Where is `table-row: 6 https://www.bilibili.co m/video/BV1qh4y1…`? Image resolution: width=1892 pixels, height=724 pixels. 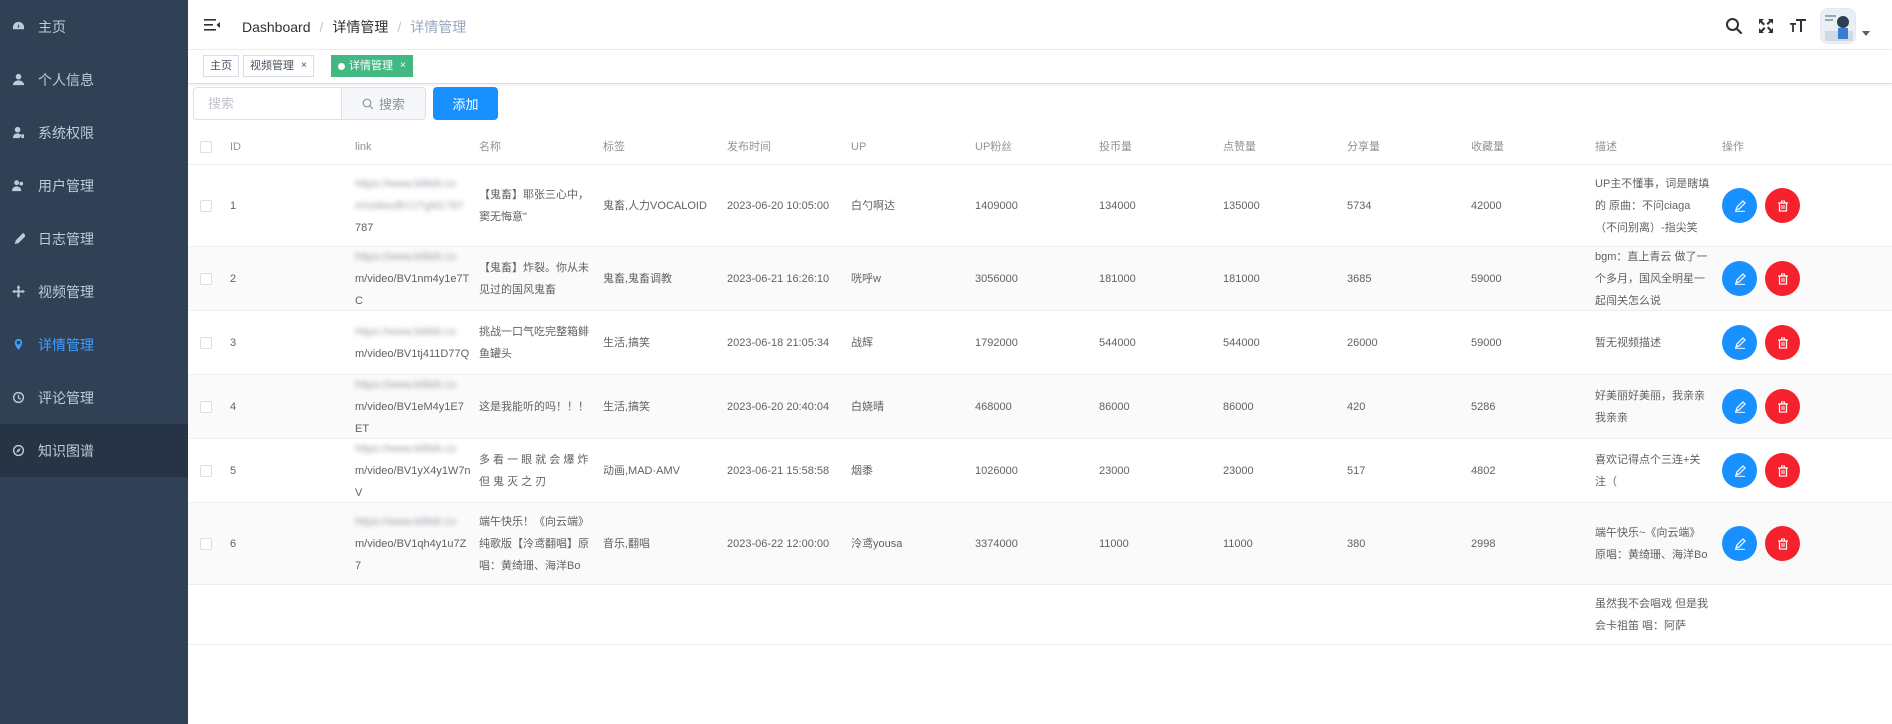
table-row: 6 https://www.bilibili.co m/video/BV1qh4y1… is located at coordinates (1040, 544).